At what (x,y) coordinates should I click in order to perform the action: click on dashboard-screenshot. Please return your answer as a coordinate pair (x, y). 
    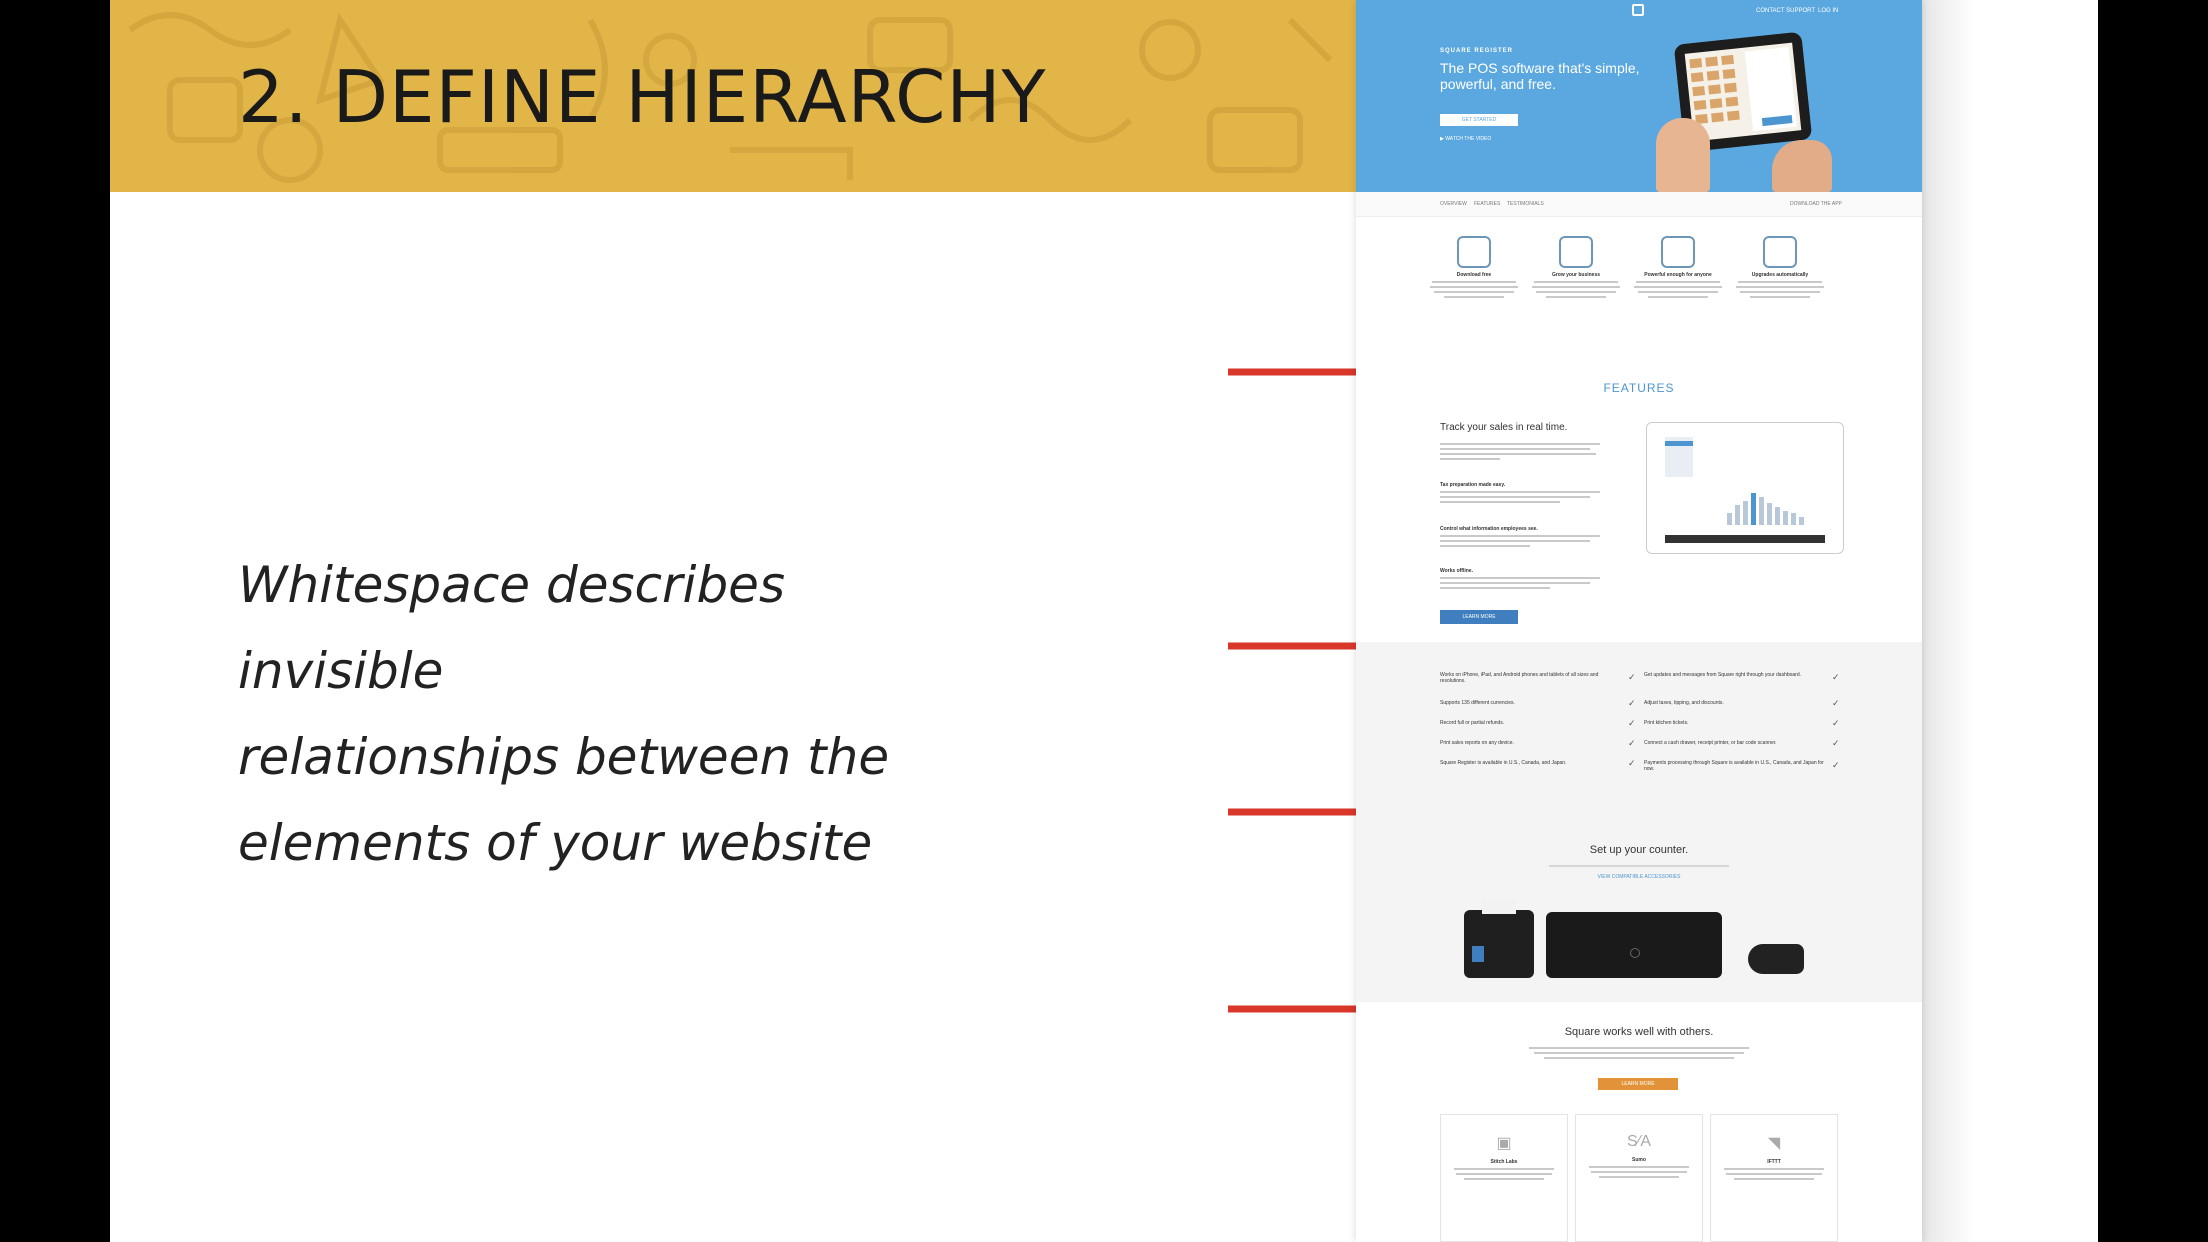
    Looking at the image, I should click on (1745, 488).